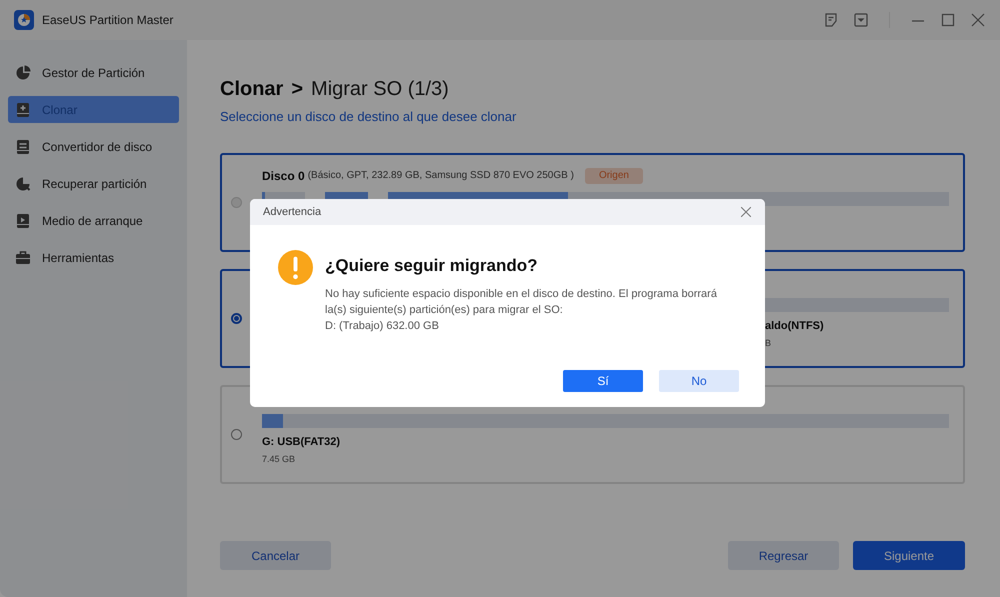  I want to click on pie-chart-cursor-icon, so click(23, 184).